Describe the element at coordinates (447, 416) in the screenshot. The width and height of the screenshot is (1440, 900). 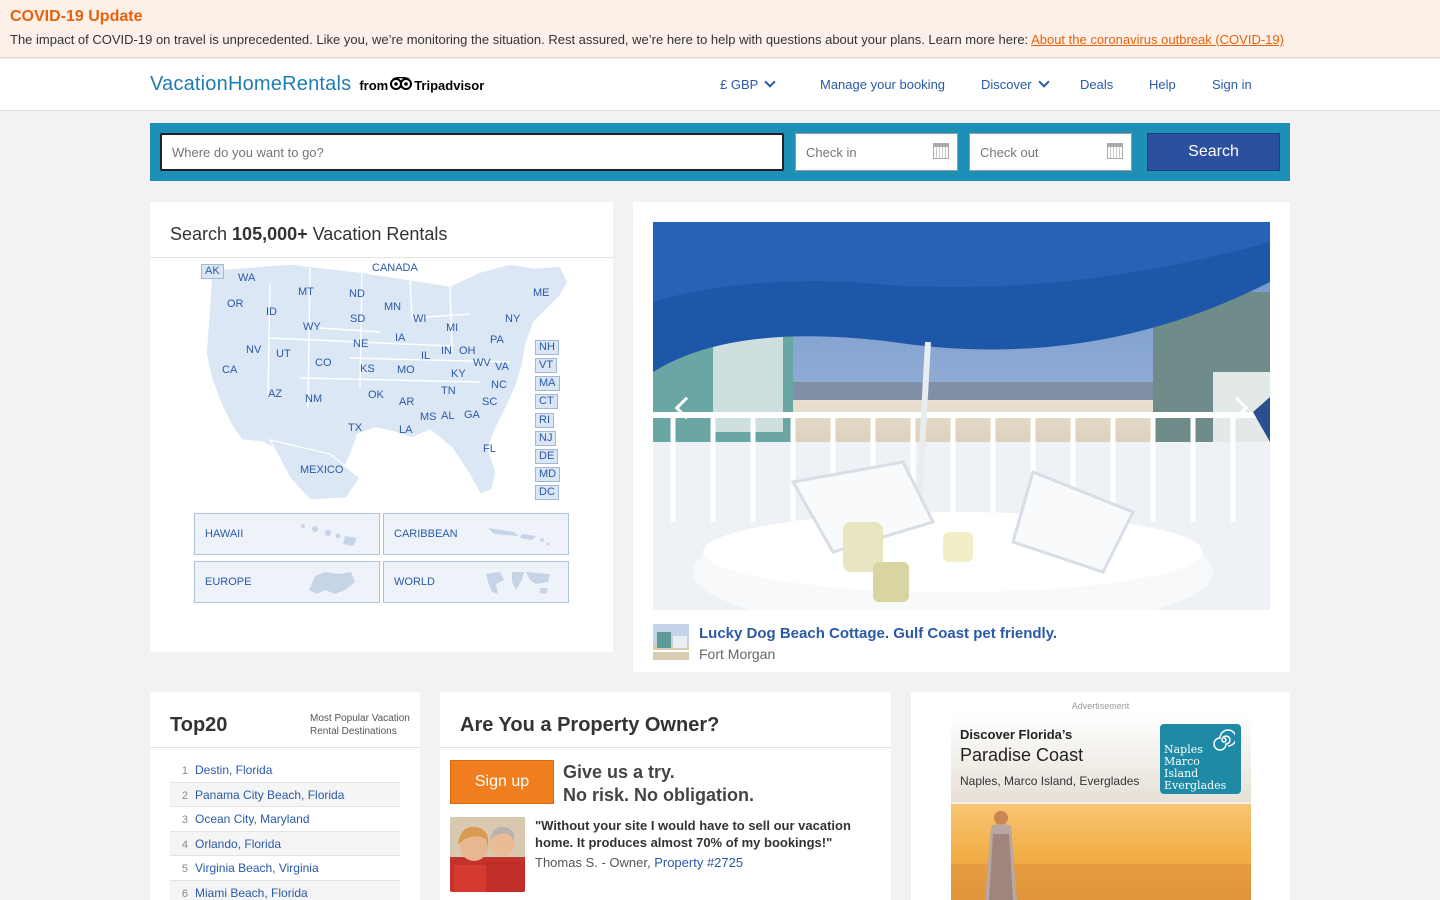
I see `state-AL: AL` at that location.